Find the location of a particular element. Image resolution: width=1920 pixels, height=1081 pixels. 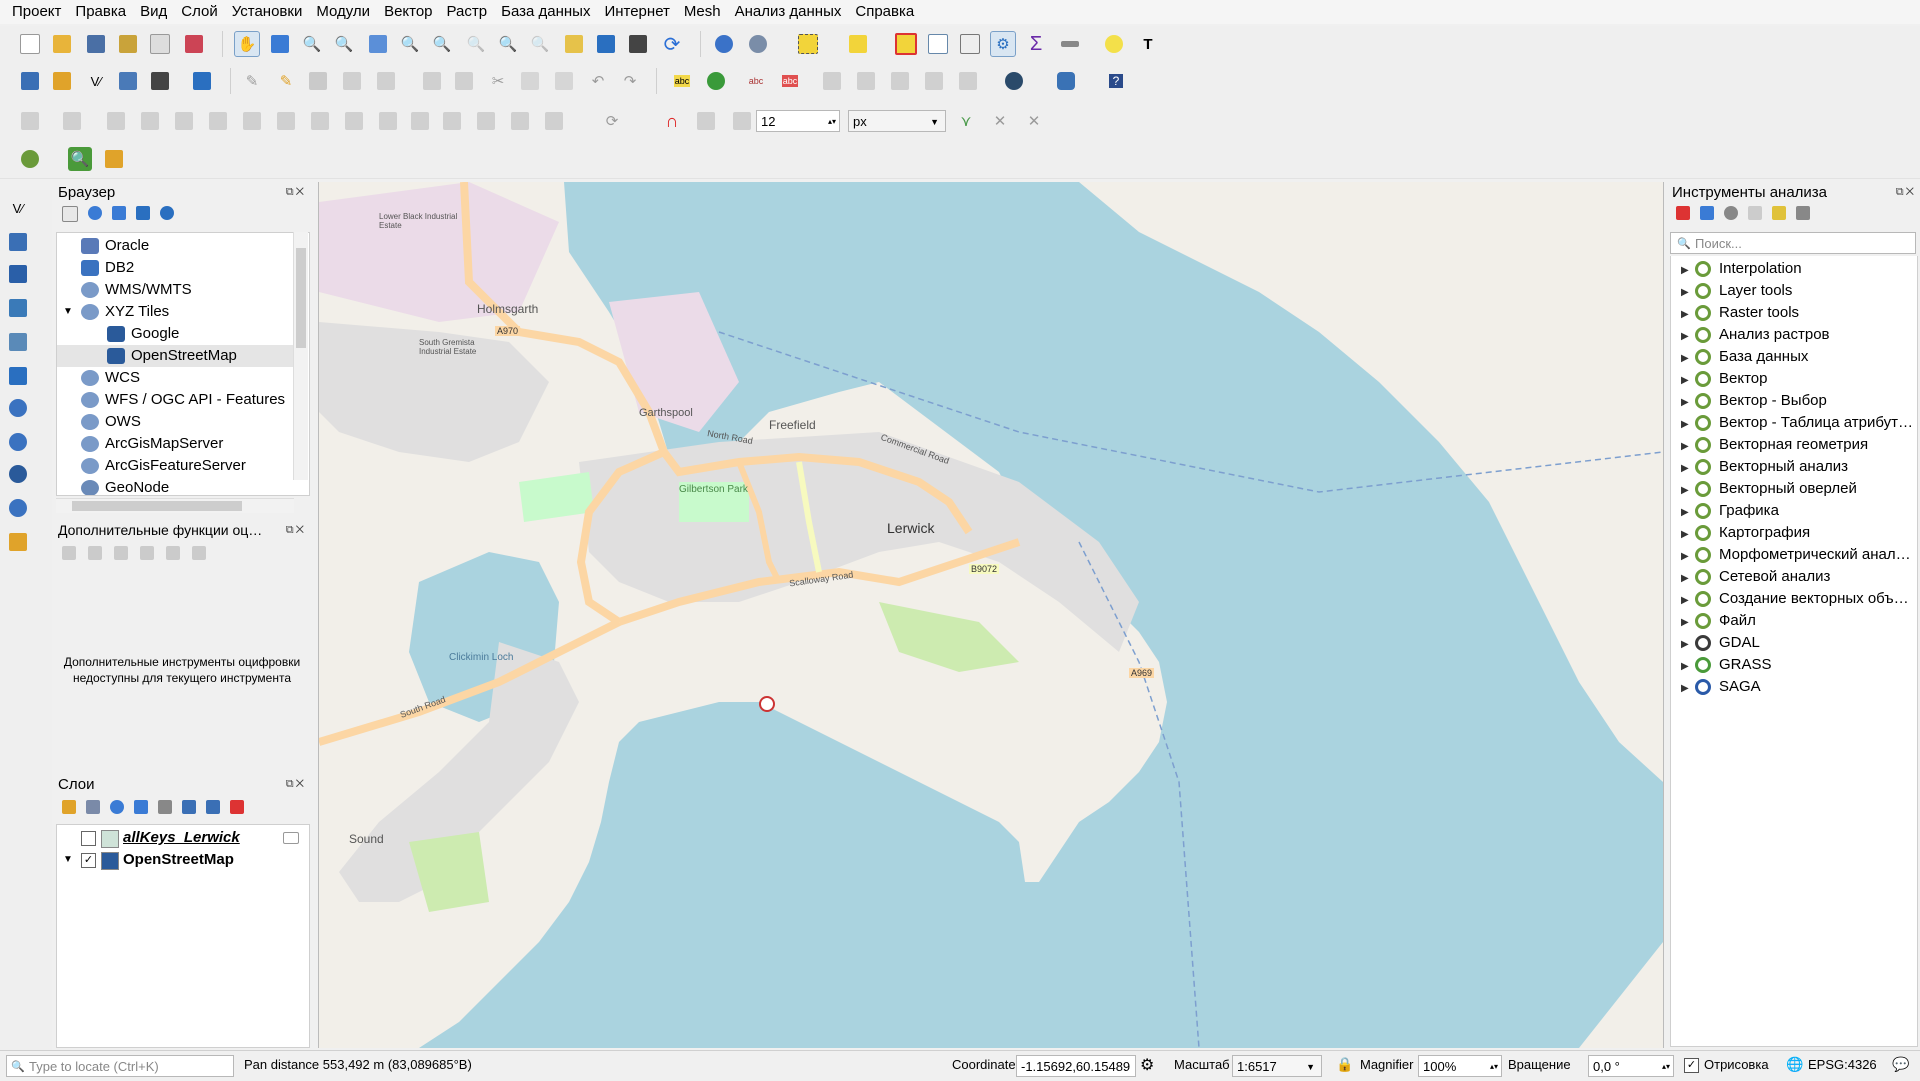

crs-globe-icon: 🌐 is located at coordinates (1794, 1064).